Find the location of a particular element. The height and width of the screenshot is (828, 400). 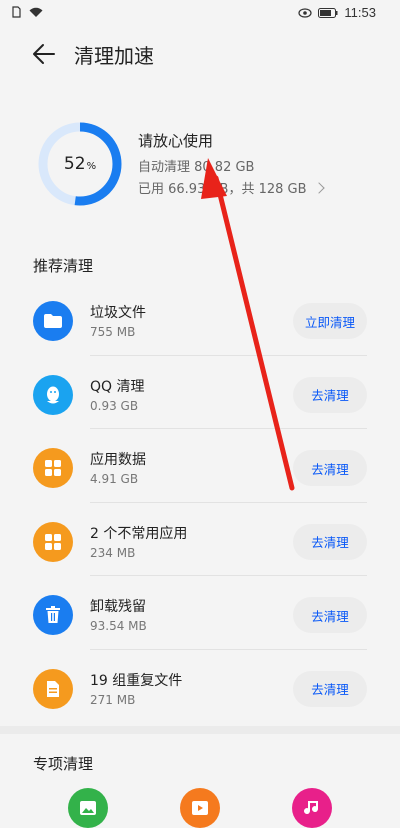

list-item: 垃圾文件 755 MB 立即清理 is located at coordinates (200, 319).